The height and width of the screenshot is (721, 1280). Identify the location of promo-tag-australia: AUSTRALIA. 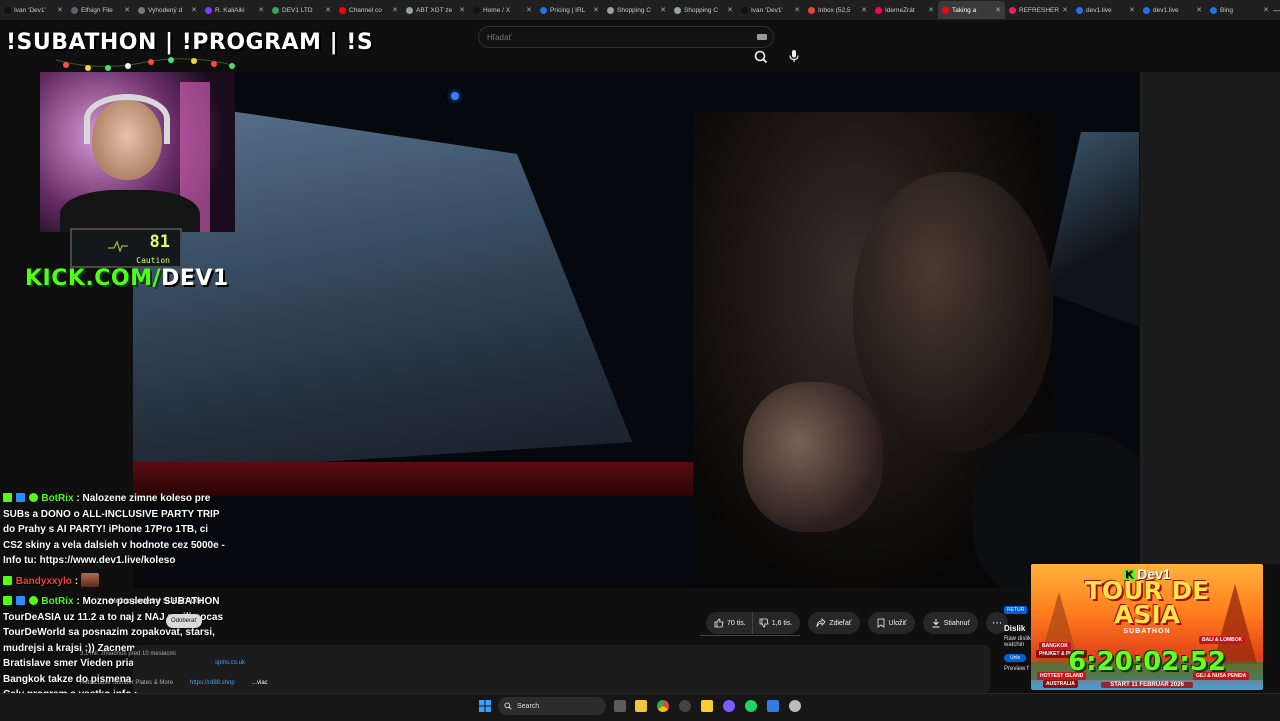
(1060, 684).